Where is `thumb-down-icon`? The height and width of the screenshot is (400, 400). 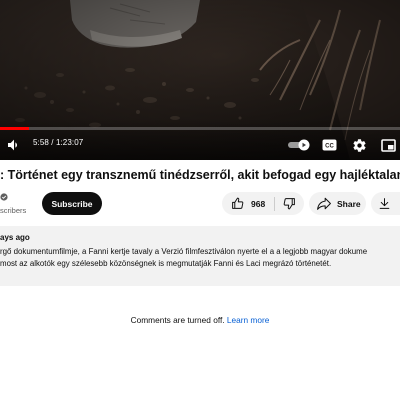
thumb-down-icon is located at coordinates (289, 204).